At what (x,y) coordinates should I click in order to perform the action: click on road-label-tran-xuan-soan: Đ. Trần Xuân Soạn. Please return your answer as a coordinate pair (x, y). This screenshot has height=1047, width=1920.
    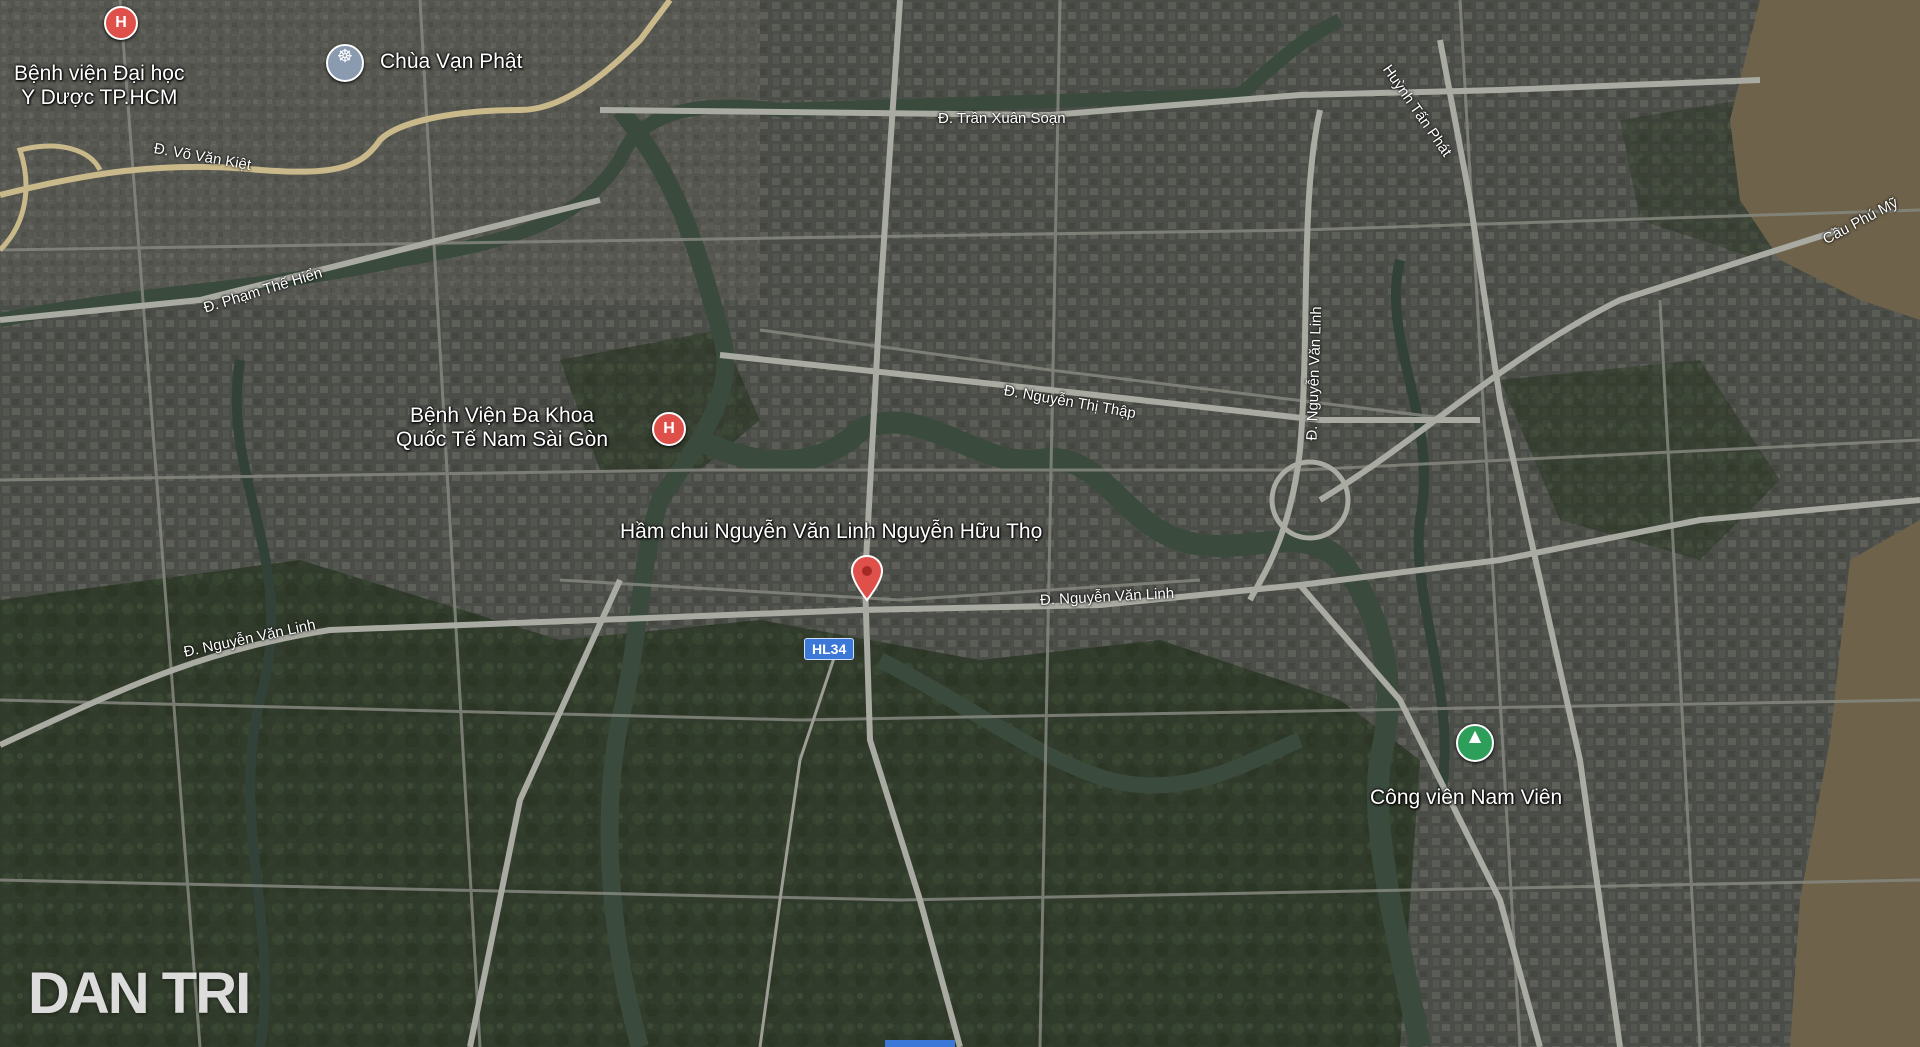
    Looking at the image, I should click on (1002, 118).